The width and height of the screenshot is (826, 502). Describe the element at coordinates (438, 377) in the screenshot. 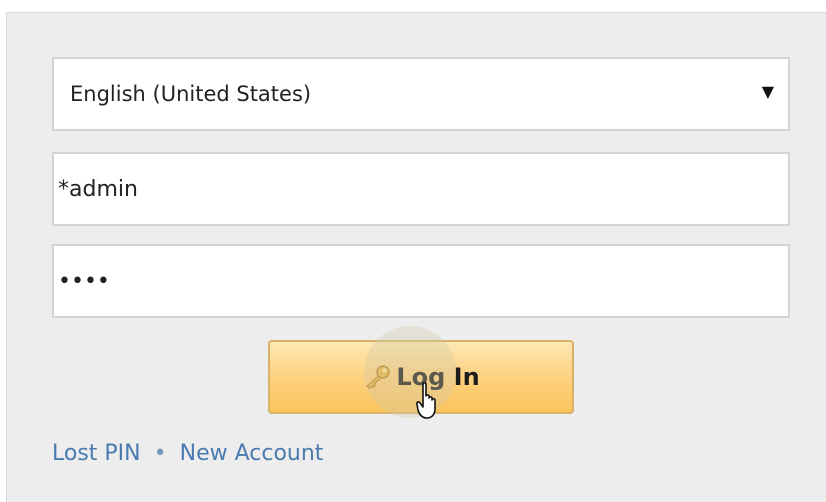

I see `login-button-label: Log In` at that location.